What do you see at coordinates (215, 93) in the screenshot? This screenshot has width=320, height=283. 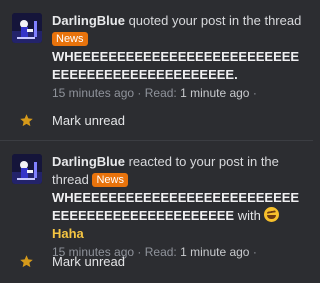 I see `read-time: 1 minute ago` at bounding box center [215, 93].